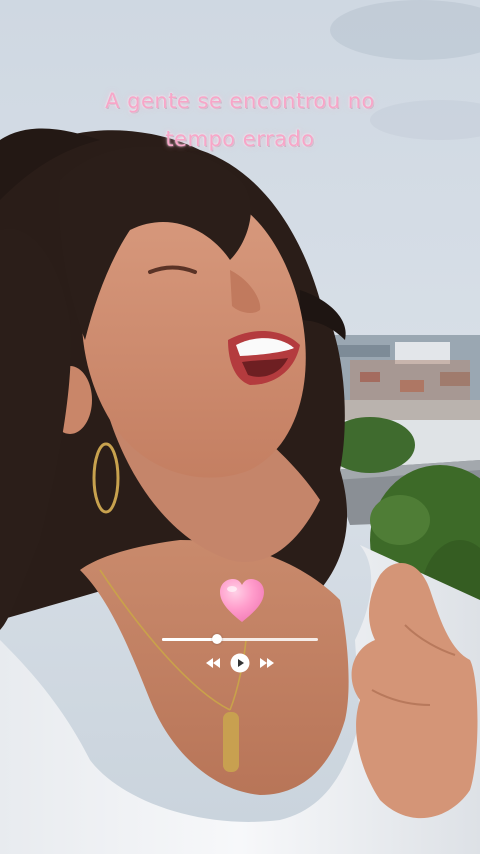 The width and height of the screenshot is (480, 854). Describe the element at coordinates (240, 639) in the screenshot. I see `progress-track` at that location.